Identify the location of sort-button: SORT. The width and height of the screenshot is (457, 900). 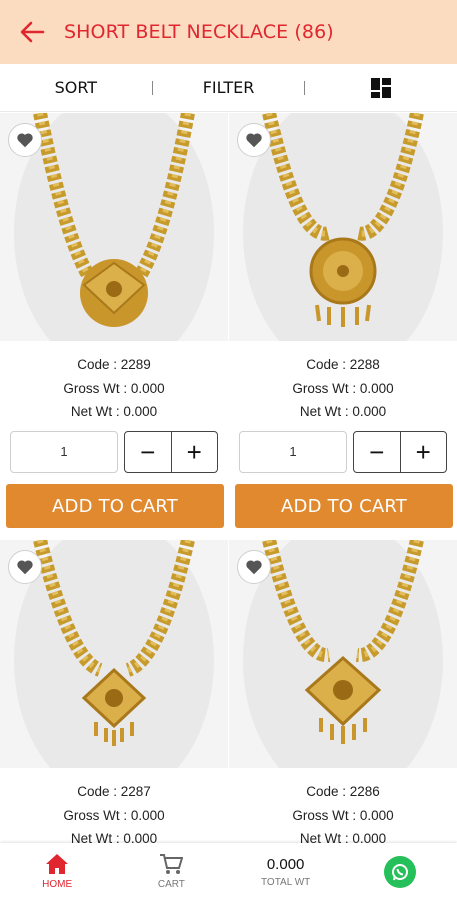
(76, 87).